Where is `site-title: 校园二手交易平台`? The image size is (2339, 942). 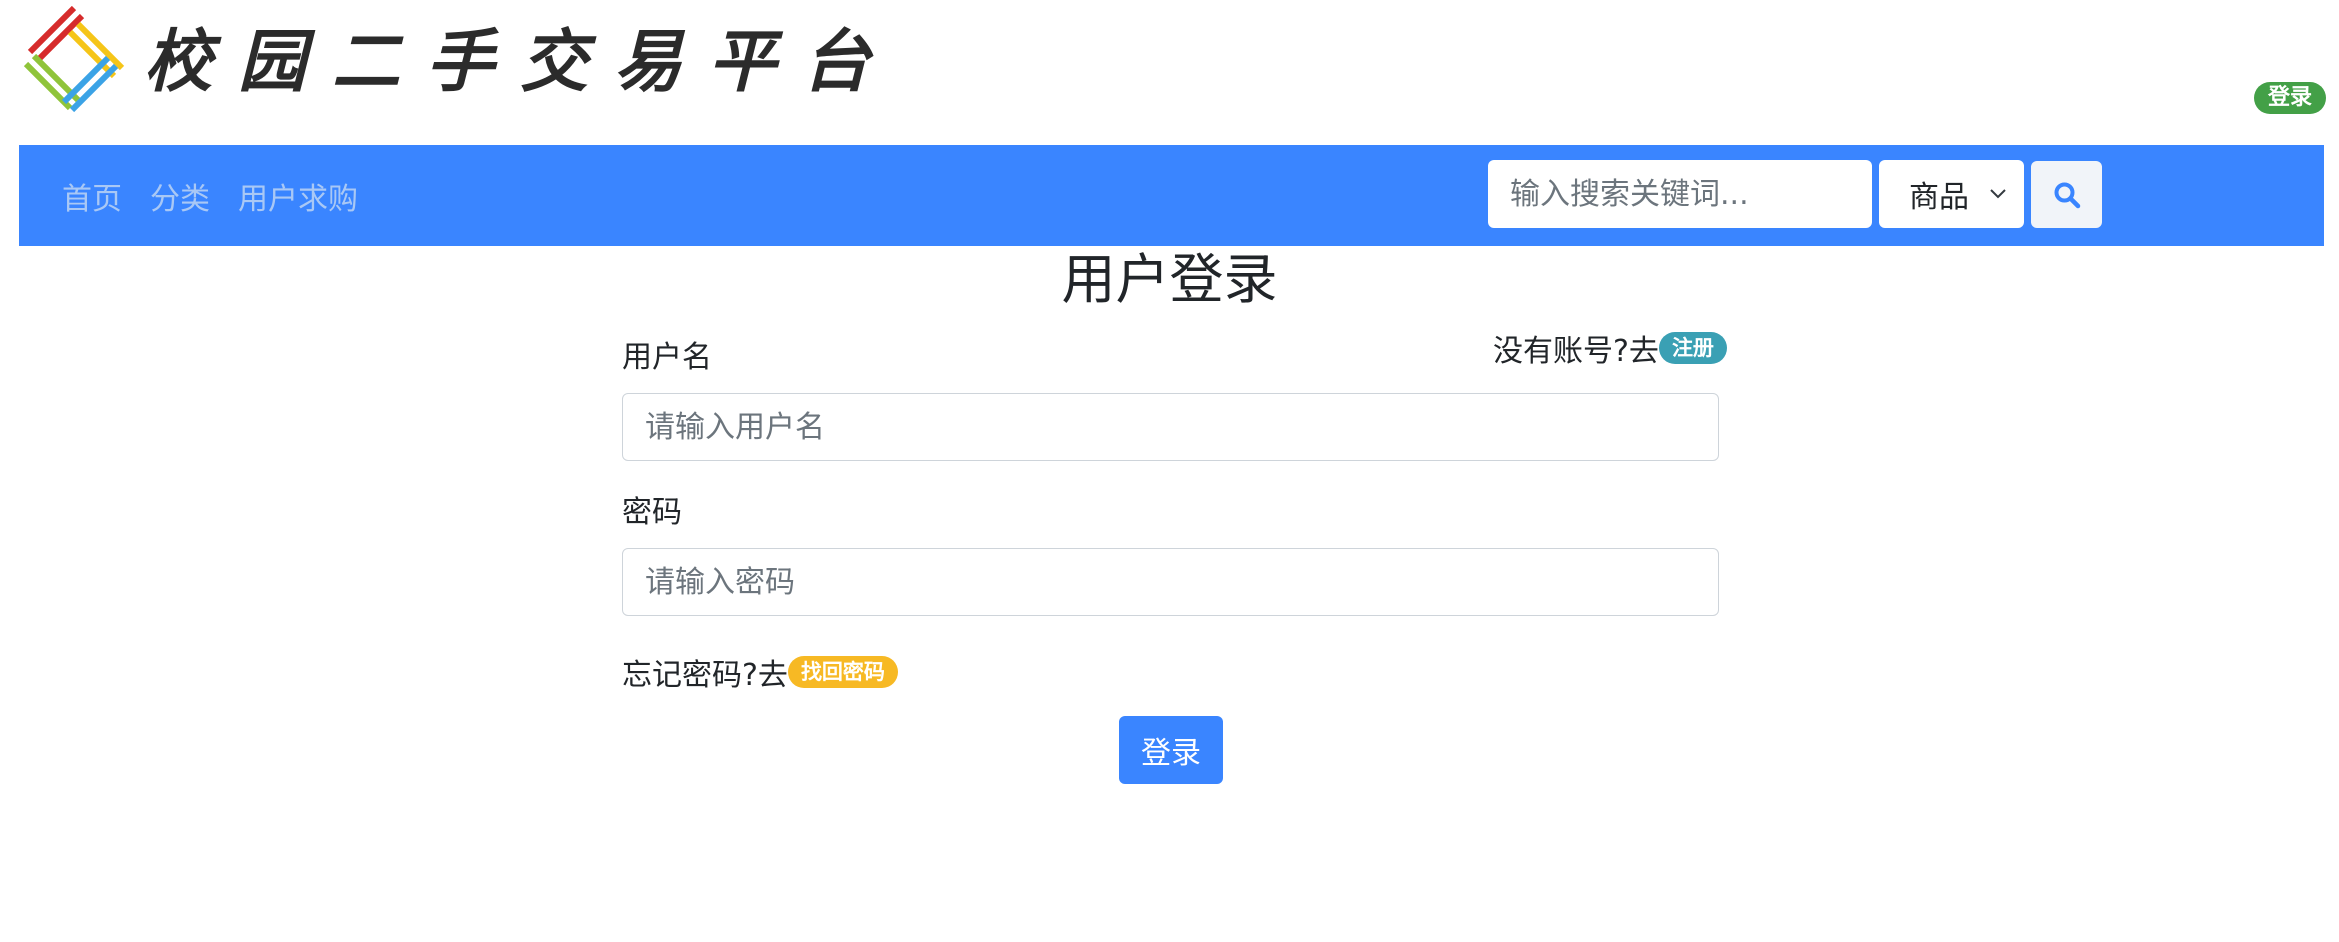 site-title: 校园二手交易平台 is located at coordinates (520, 62).